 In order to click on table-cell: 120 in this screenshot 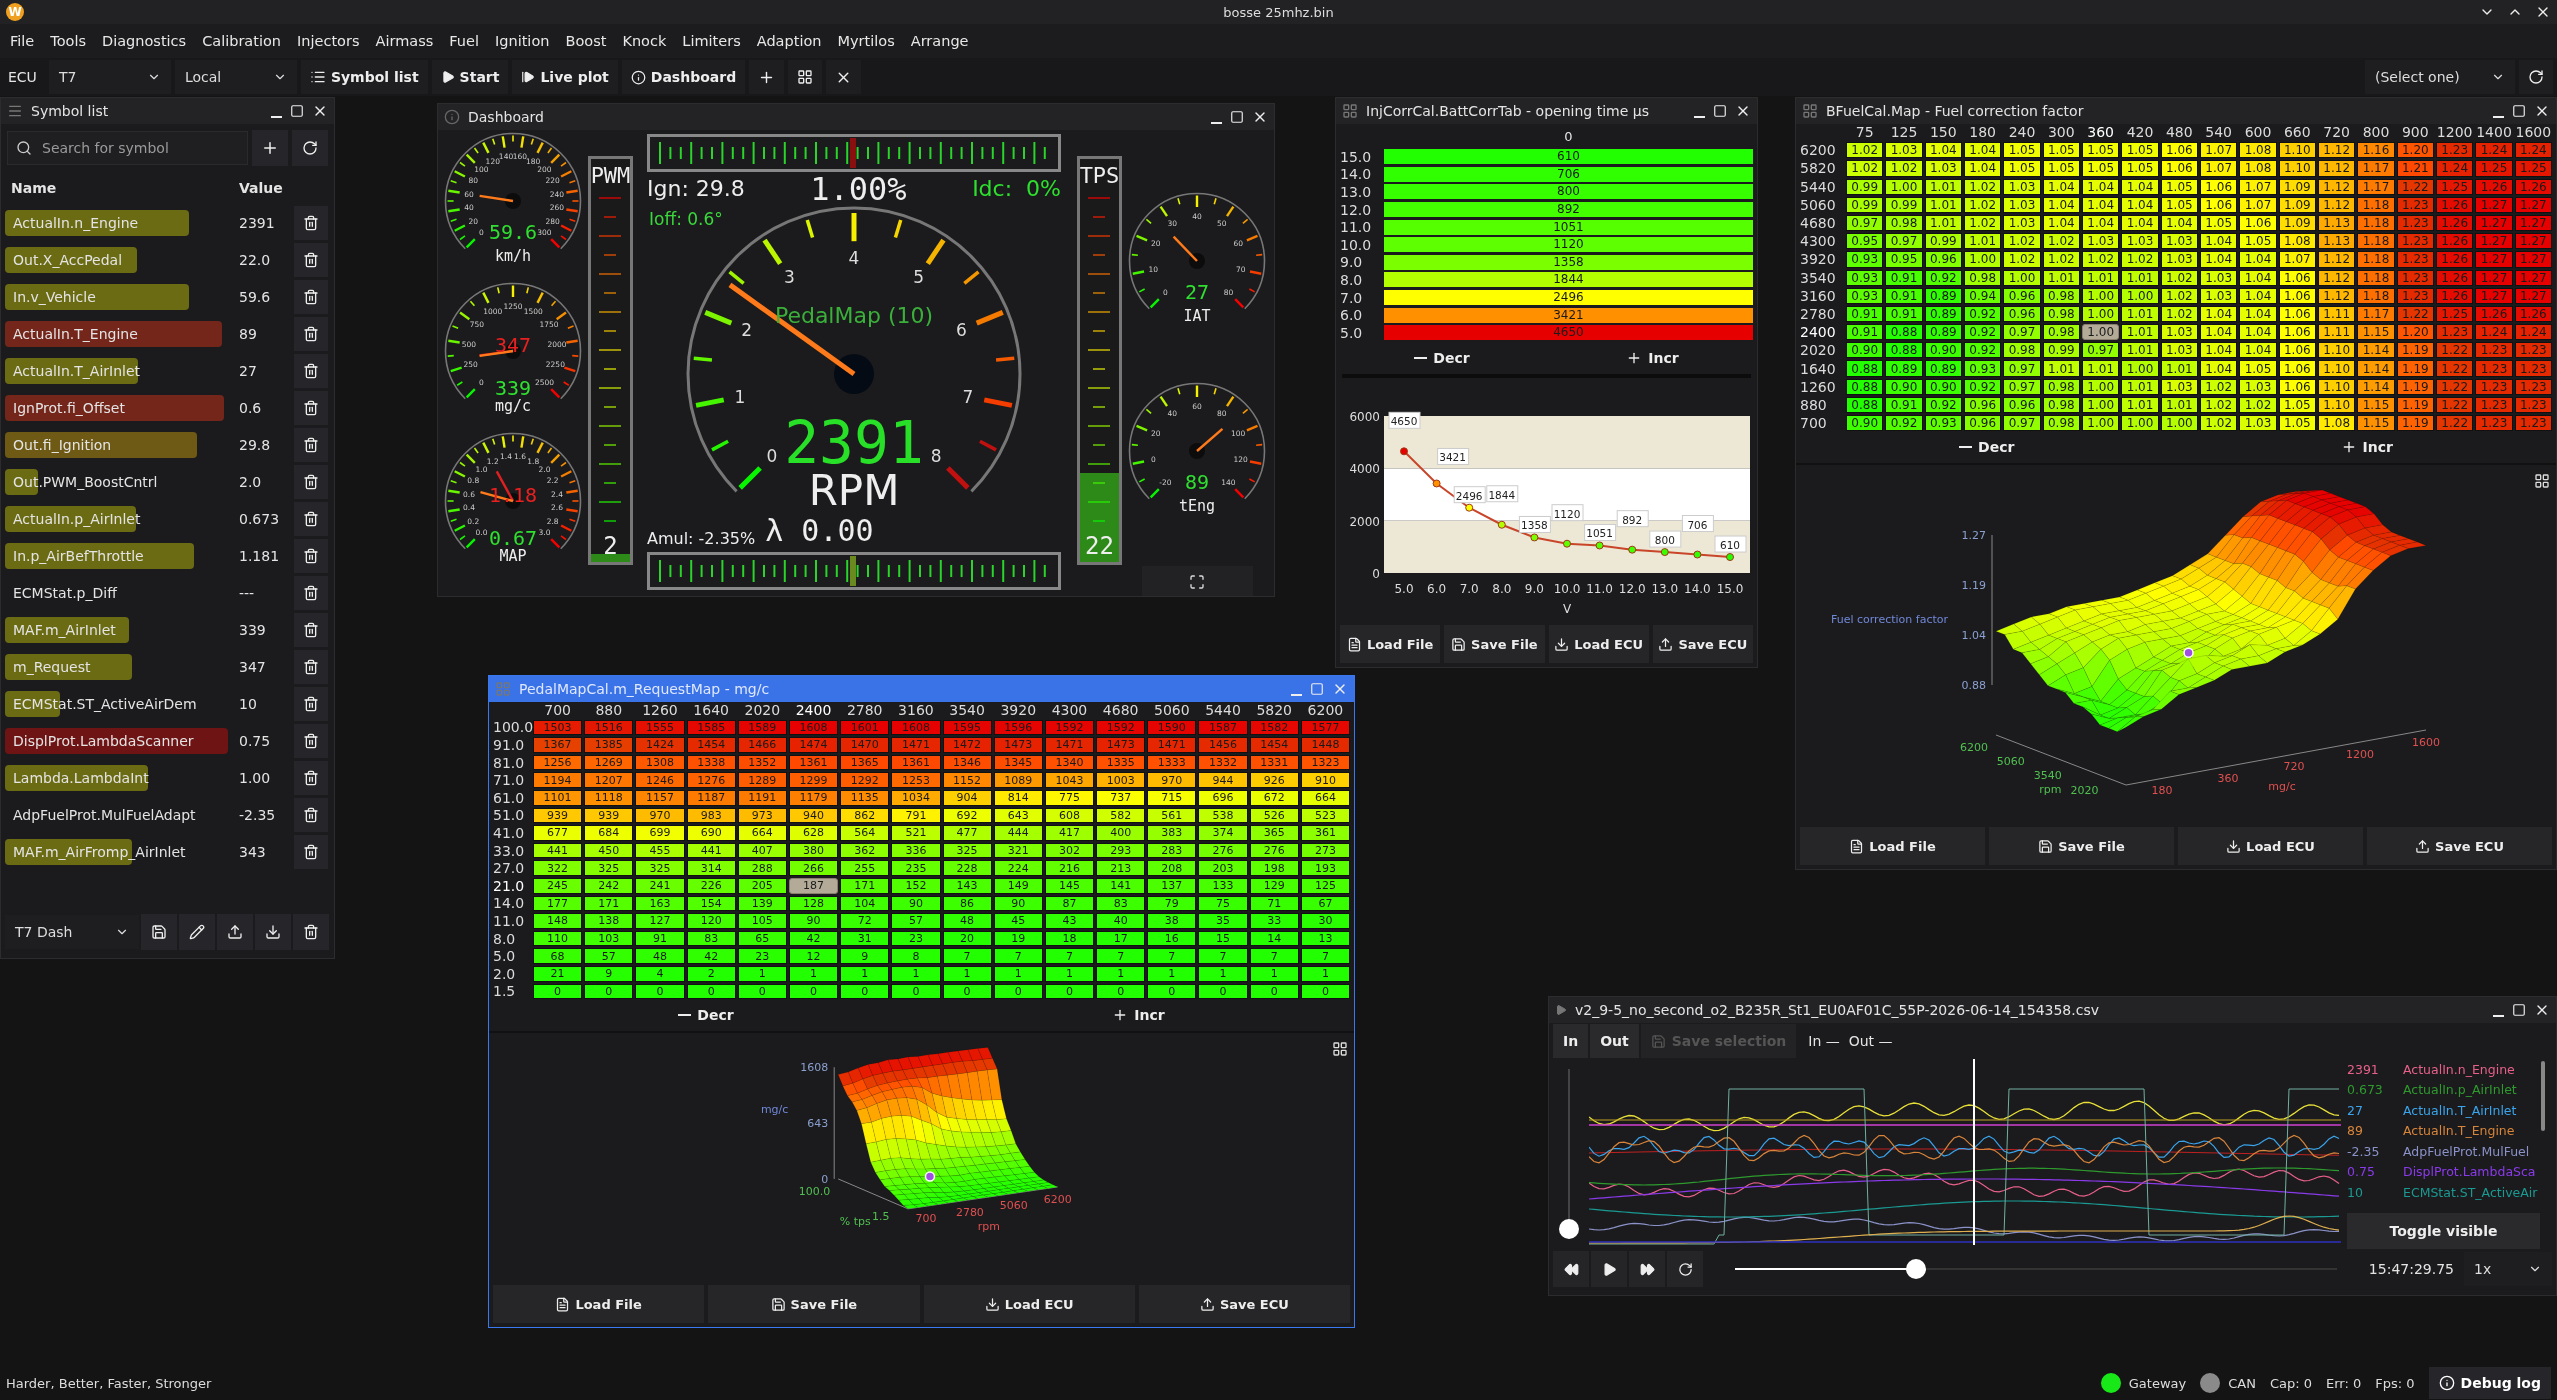, I will do `click(711, 921)`.